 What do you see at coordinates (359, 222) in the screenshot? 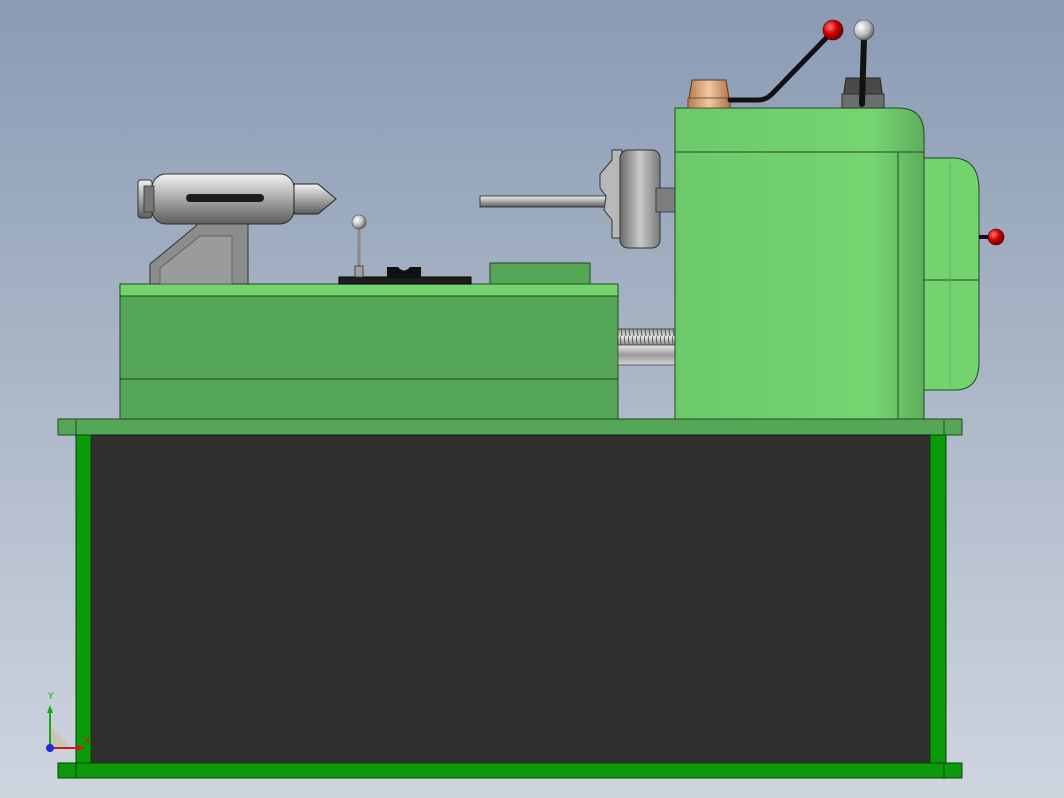
I see `carriage-lever-knob` at bounding box center [359, 222].